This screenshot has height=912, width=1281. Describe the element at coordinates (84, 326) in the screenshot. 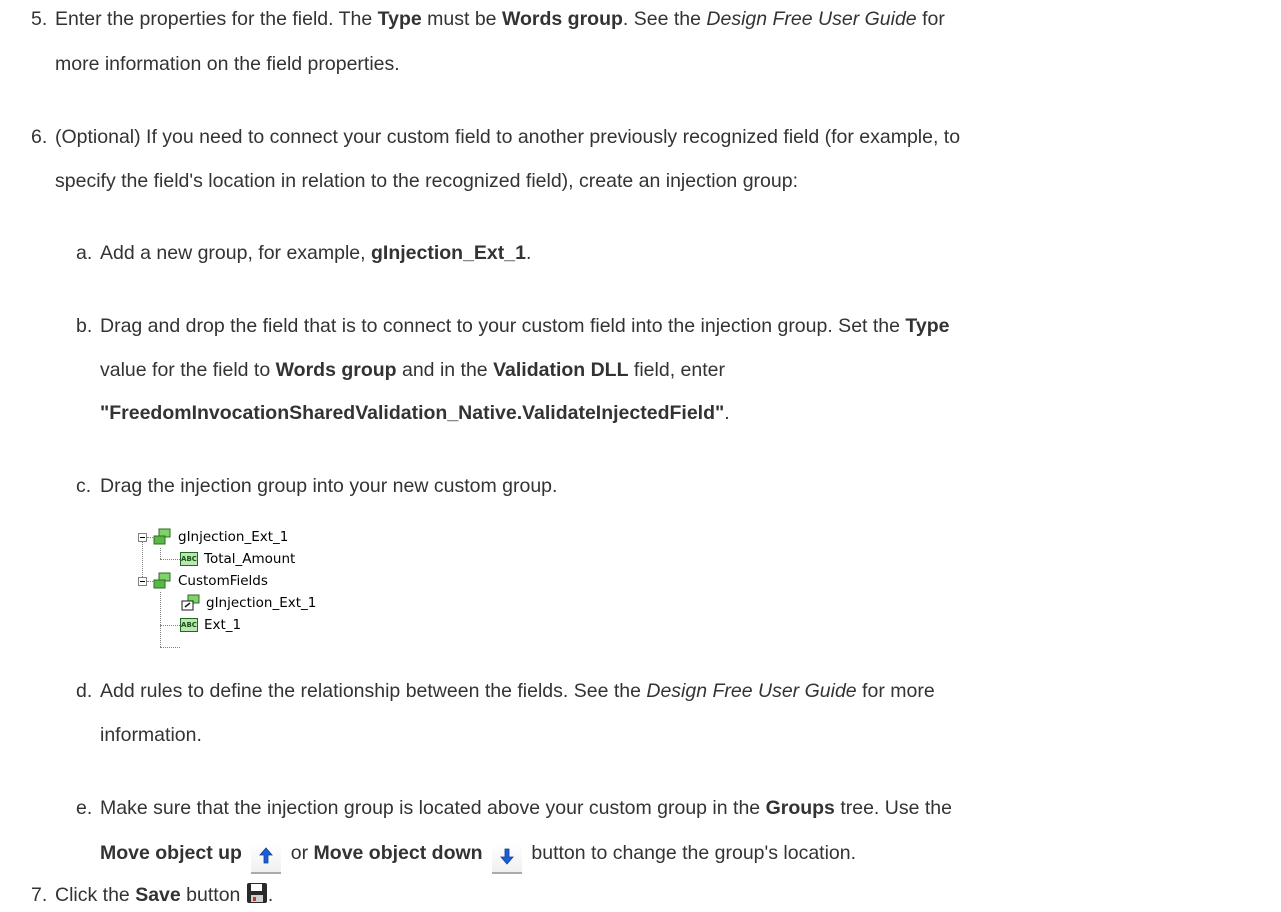

I see `substep-letter: b.` at that location.